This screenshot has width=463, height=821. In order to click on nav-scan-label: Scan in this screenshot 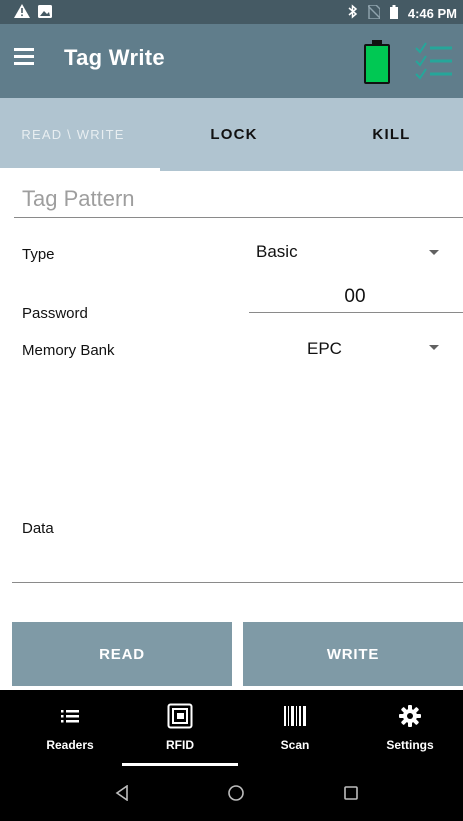, I will do `click(295, 745)`.